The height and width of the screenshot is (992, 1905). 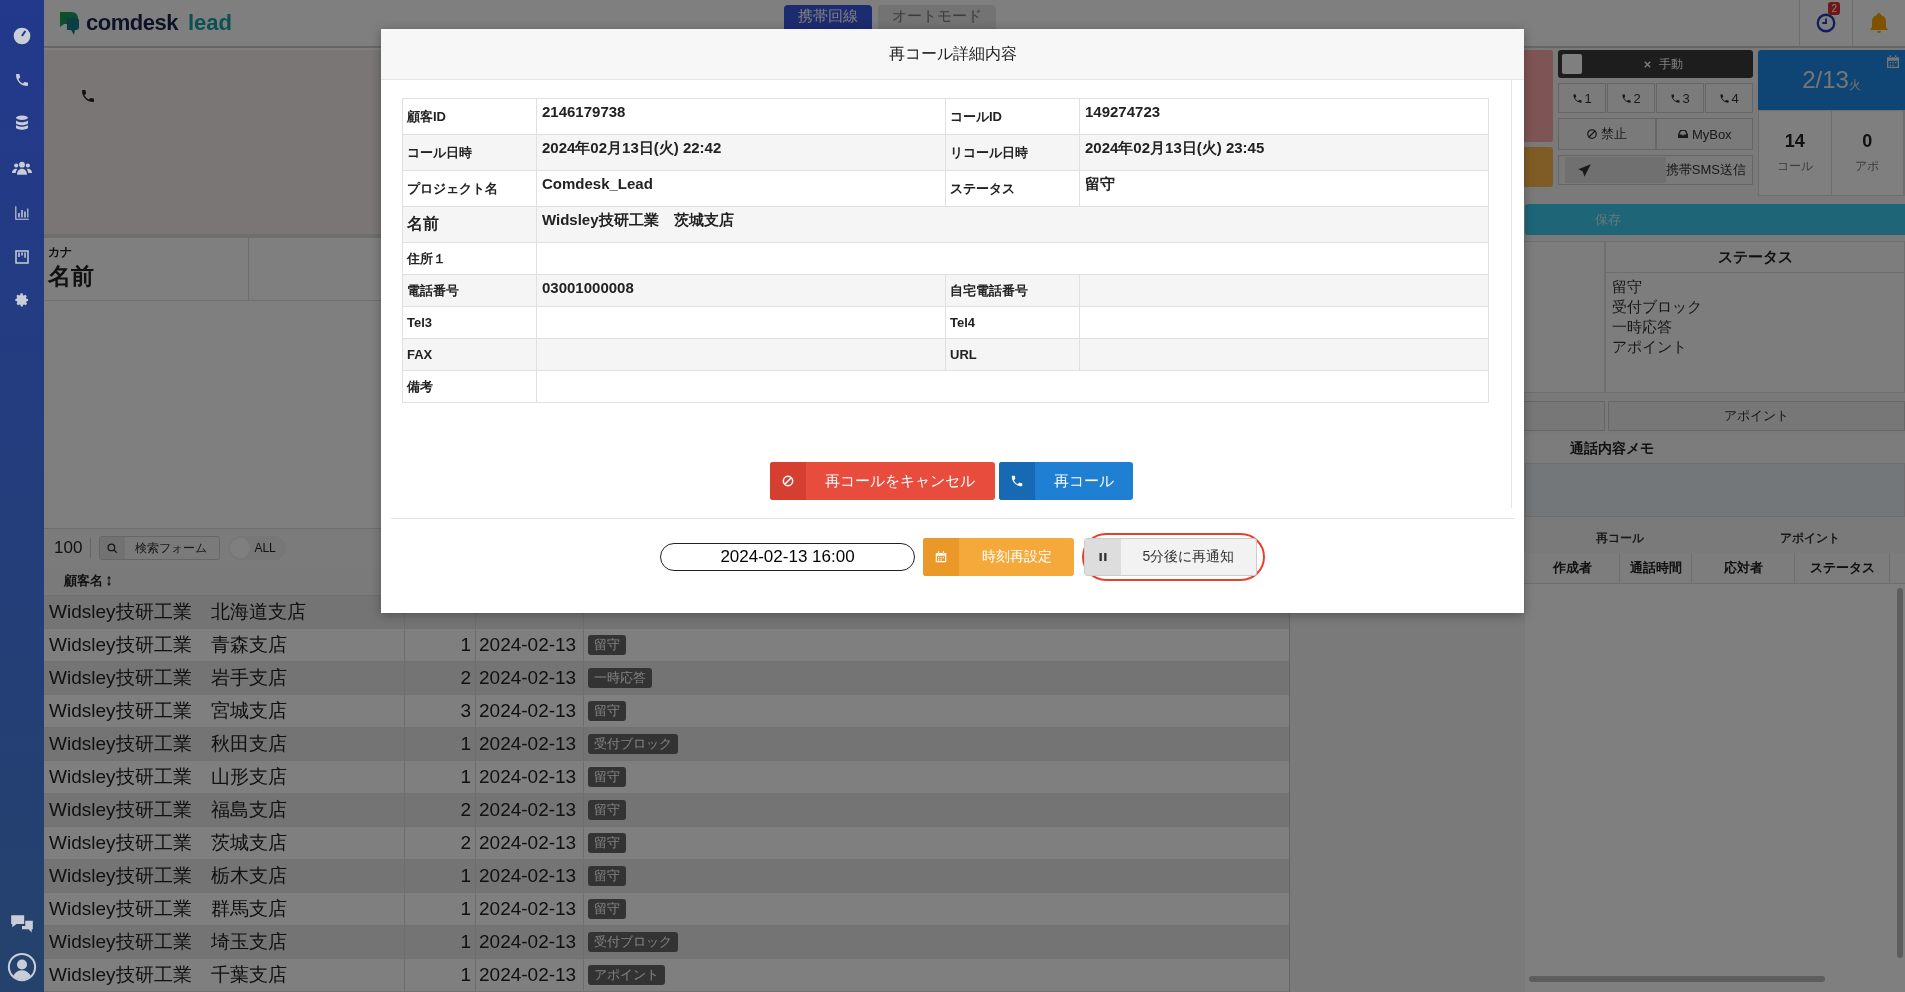 I want to click on column-header: 顧客名, so click(x=83, y=581).